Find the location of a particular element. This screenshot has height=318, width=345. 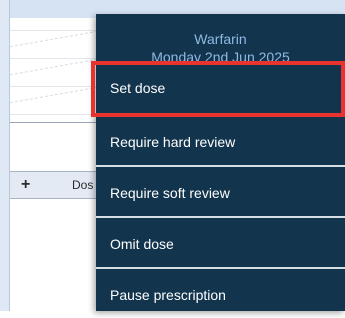

menu-item-label: Omit dose is located at coordinates (142, 244).